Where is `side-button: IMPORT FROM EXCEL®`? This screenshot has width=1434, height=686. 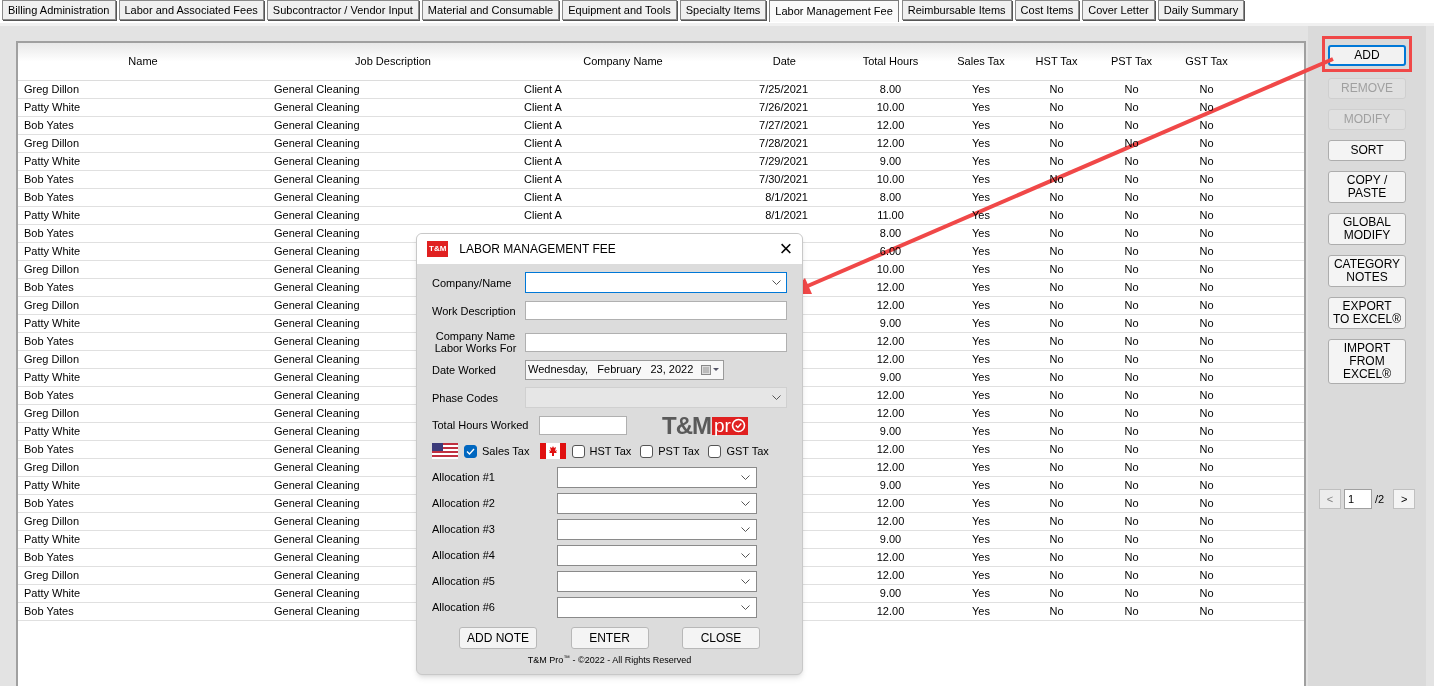 side-button: IMPORT FROM EXCEL® is located at coordinates (1367, 361).